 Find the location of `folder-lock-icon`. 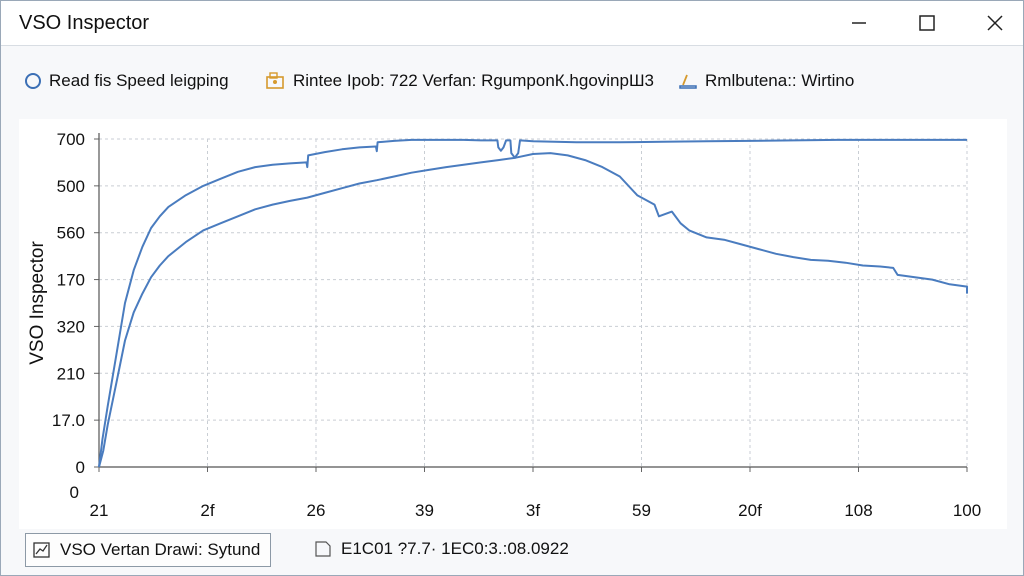

folder-lock-icon is located at coordinates (275, 80).